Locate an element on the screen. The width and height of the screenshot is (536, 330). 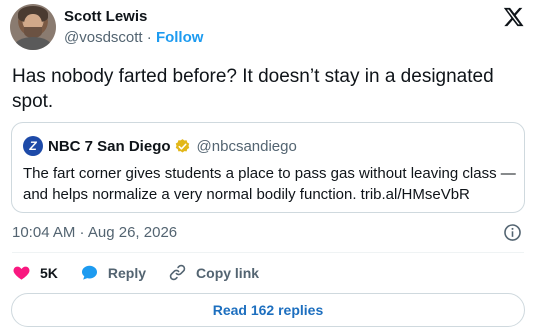
read-replies-button: Read 162 replies is located at coordinates (268, 310).